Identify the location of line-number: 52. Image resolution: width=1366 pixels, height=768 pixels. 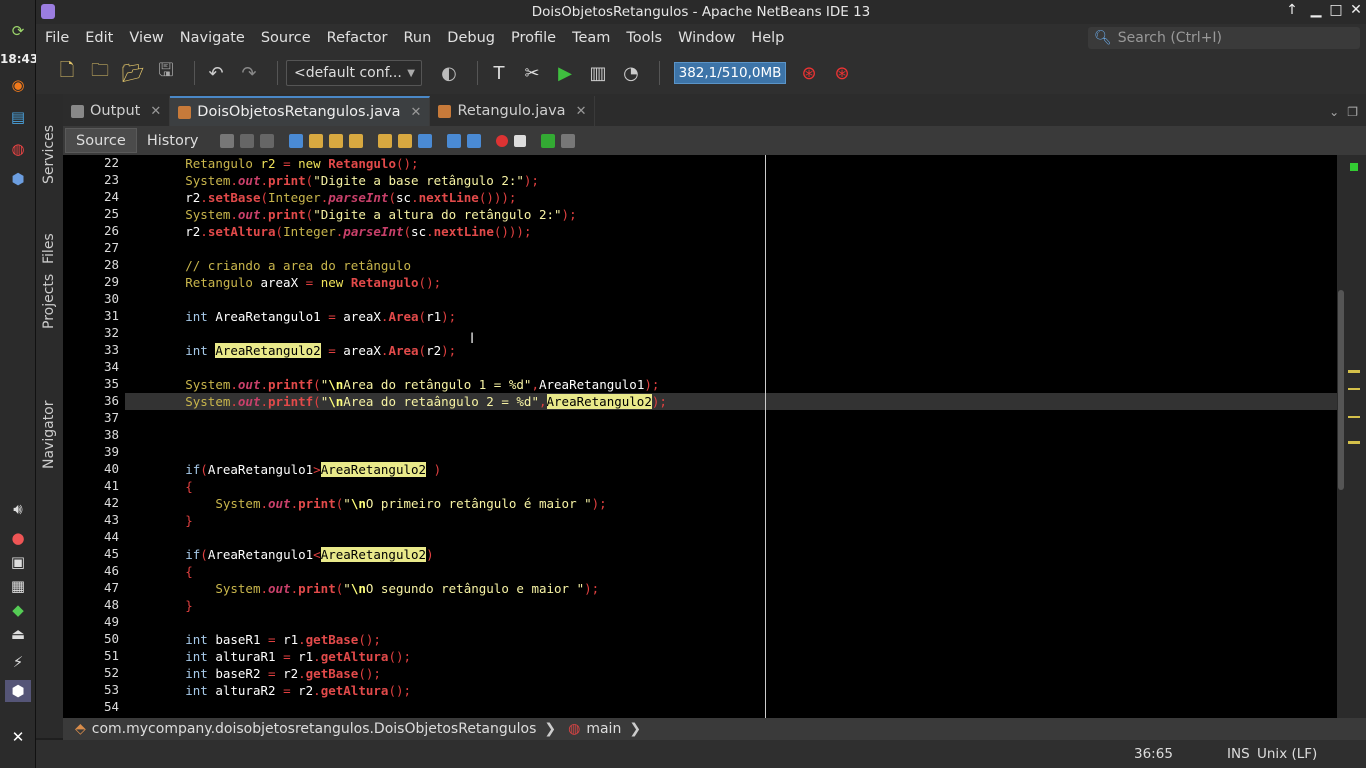
(111, 672).